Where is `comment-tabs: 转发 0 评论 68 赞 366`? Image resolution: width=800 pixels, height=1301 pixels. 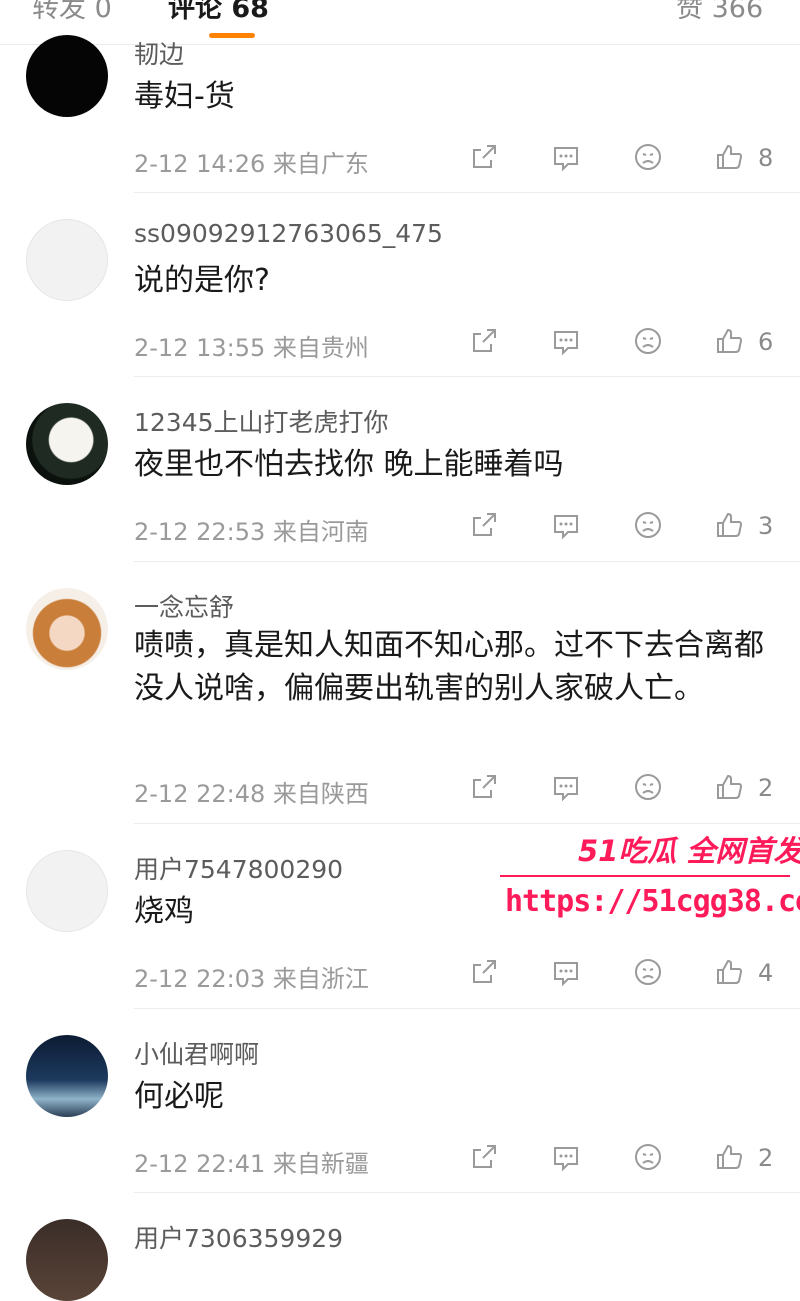 comment-tabs: 转发 0 评论 68 赞 366 is located at coordinates (400, 22).